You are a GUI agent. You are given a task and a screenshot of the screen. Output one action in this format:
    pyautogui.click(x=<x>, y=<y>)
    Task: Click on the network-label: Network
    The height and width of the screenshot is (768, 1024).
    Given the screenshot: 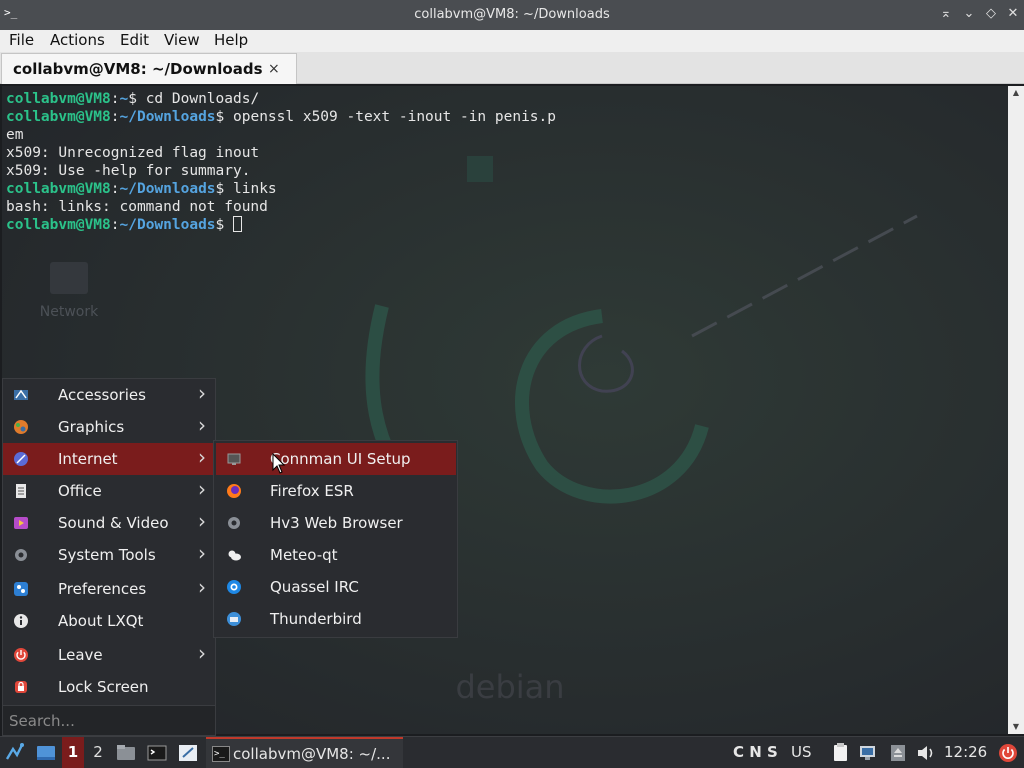 What is the action you would take?
    pyautogui.click(x=69, y=312)
    